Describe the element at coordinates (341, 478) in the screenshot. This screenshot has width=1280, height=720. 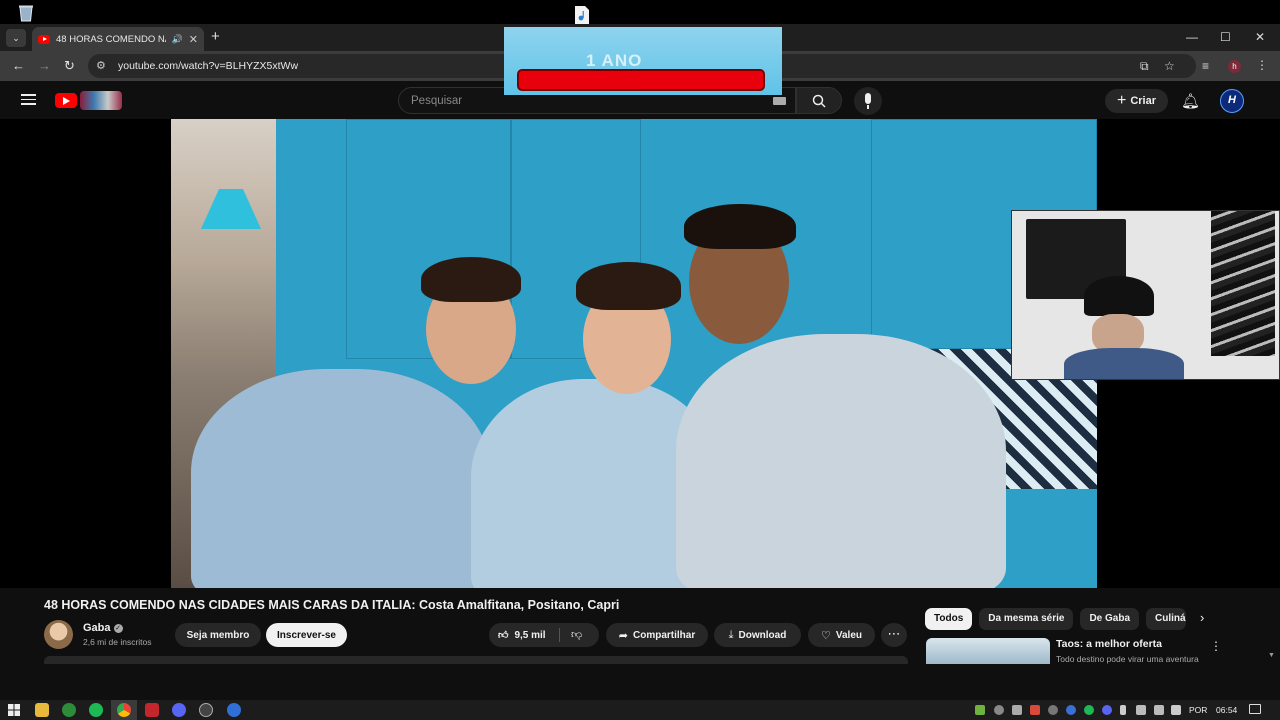
I see `person-left-shirt` at that location.